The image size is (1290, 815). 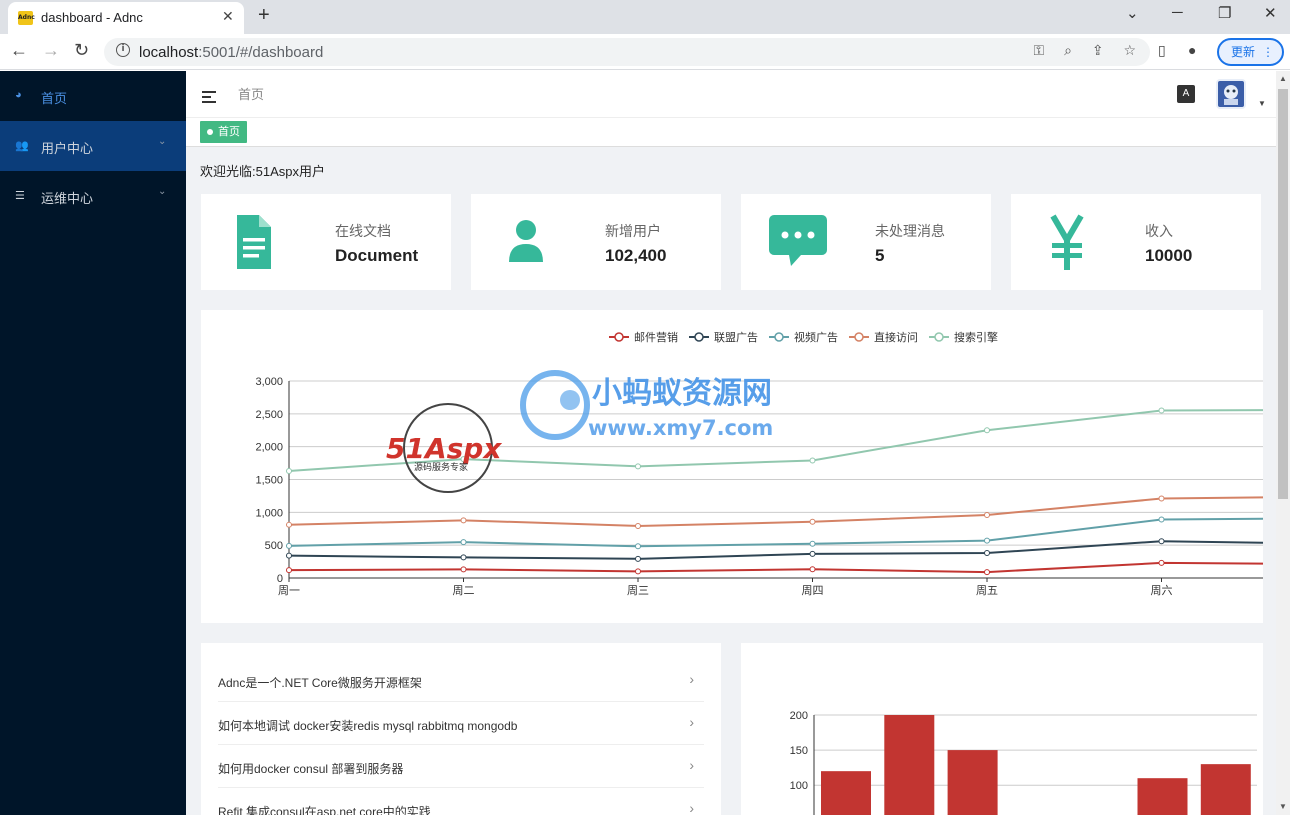 I want to click on language-icon: A, so click(x=1186, y=94).